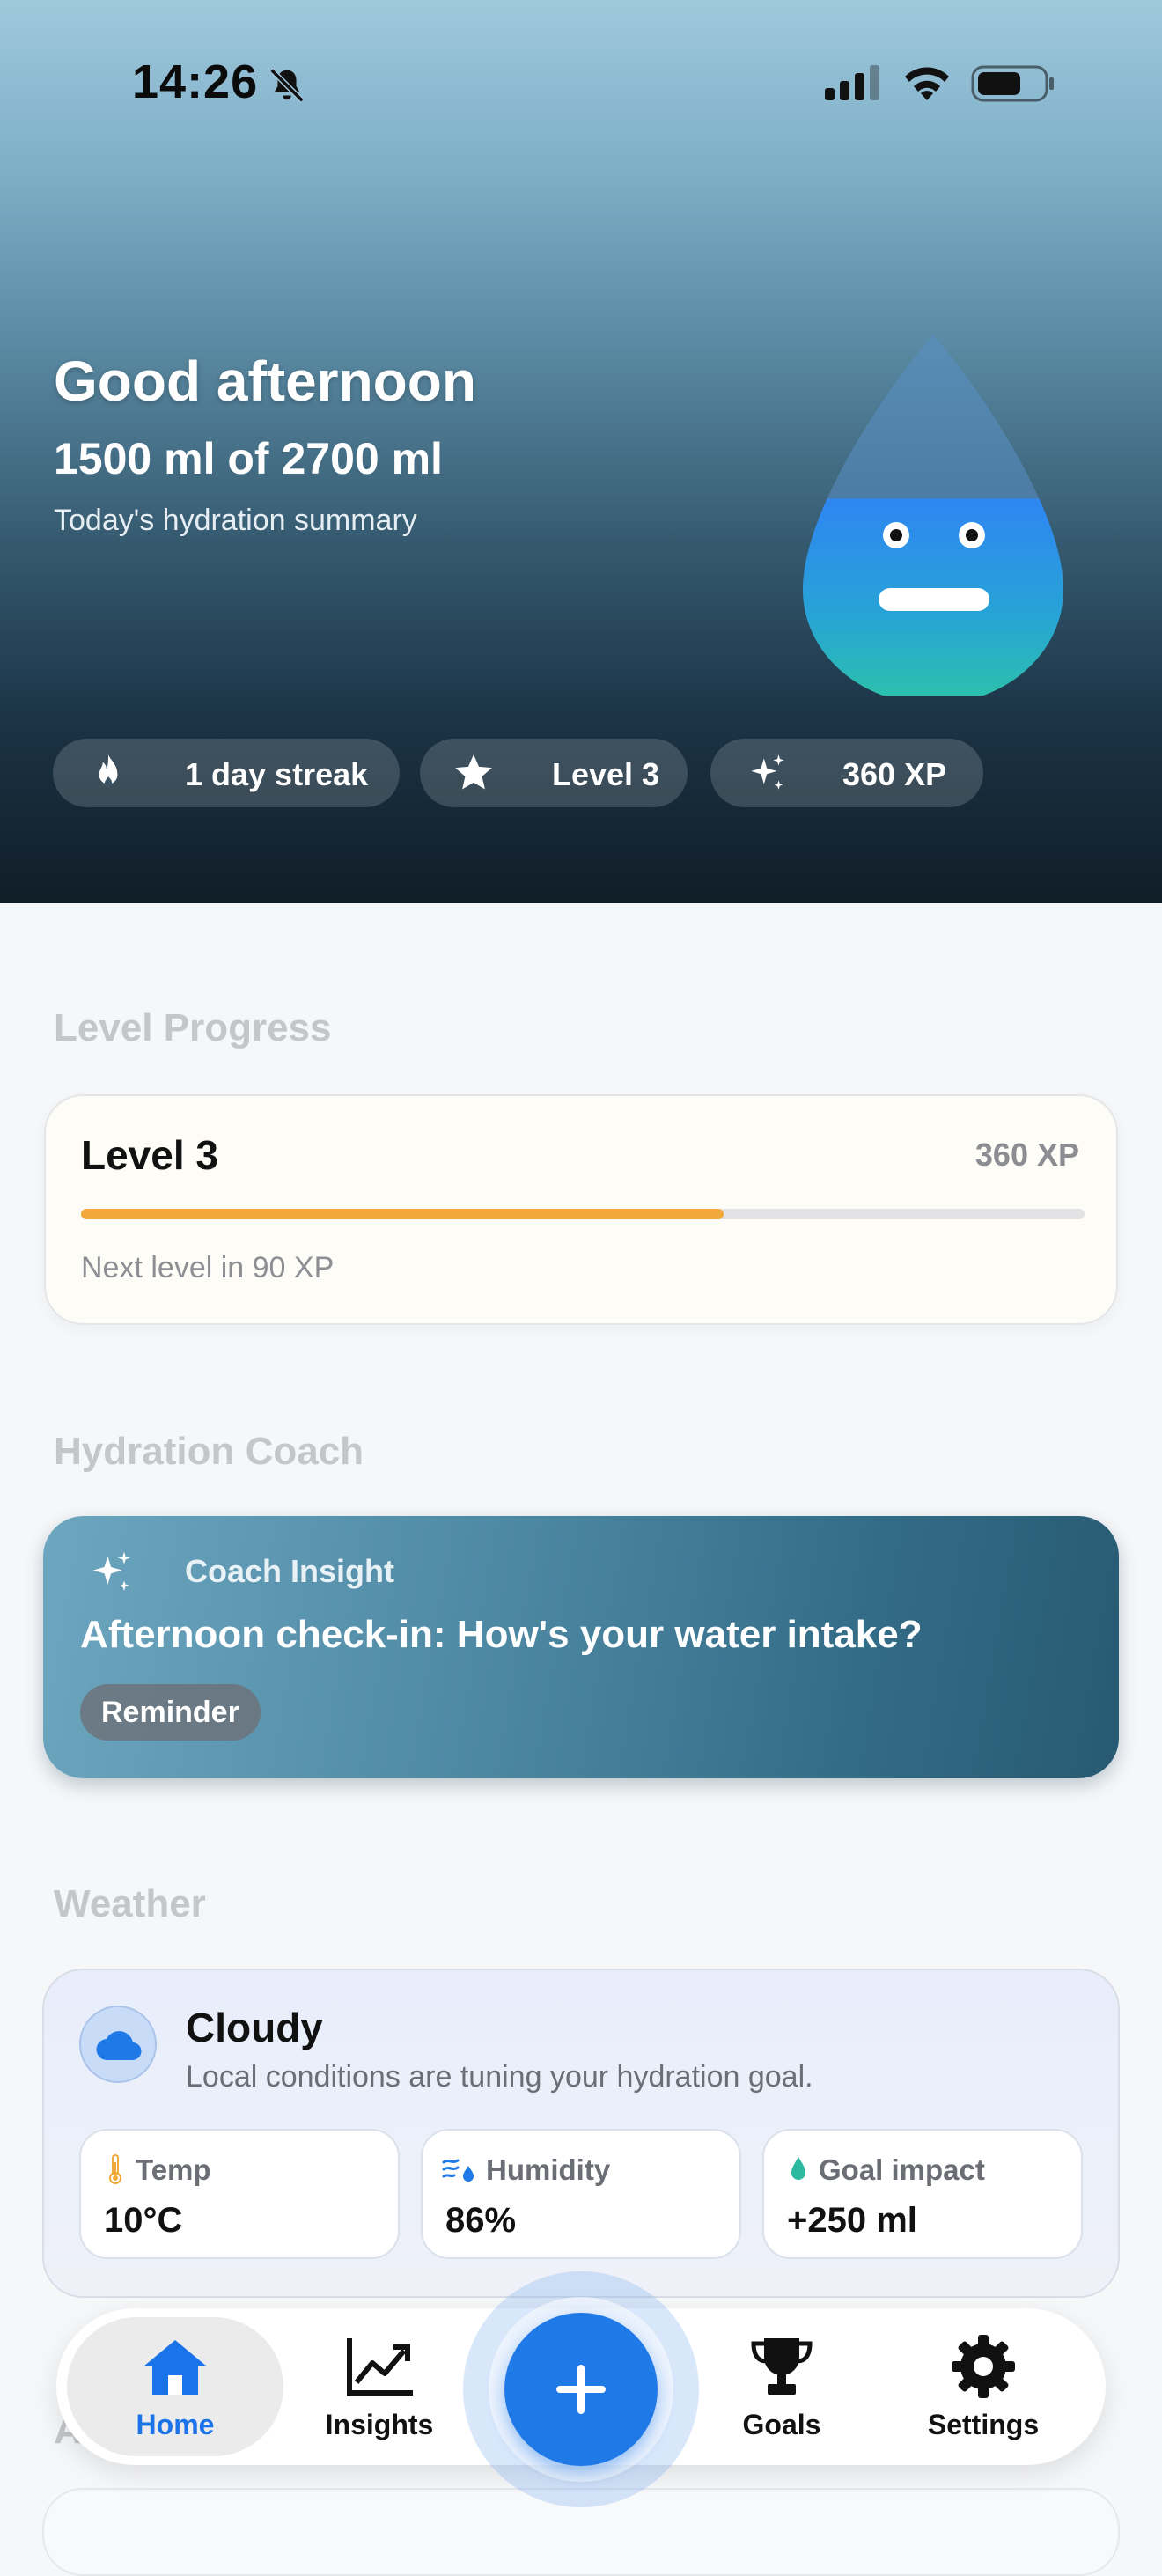  Describe the element at coordinates (1026, 1155) in the screenshot. I see `level-xp-value: 360 XP` at that location.